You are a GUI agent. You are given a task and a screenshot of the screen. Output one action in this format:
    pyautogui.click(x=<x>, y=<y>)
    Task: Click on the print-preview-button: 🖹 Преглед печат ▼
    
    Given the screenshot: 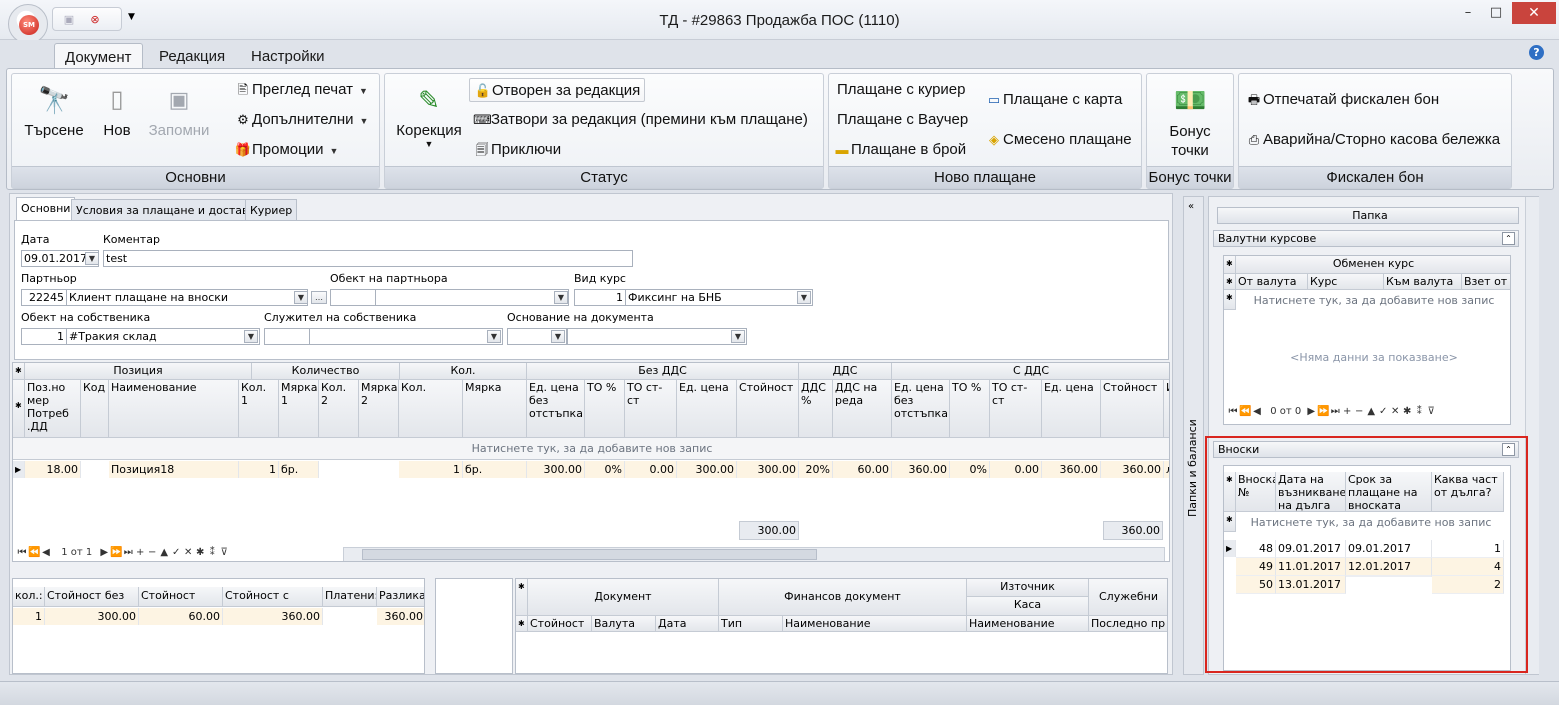 What is the action you would take?
    pyautogui.click(x=301, y=90)
    